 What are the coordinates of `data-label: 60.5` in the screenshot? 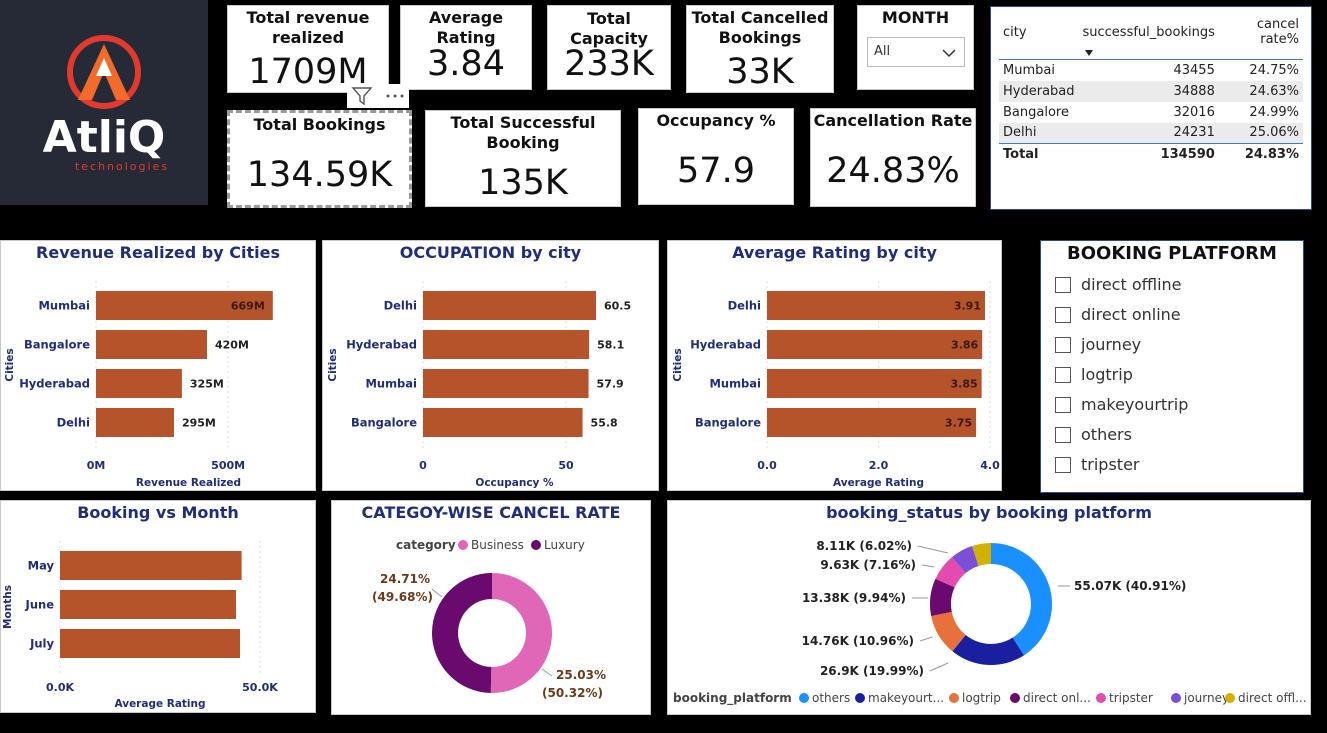 It's located at (617, 306).